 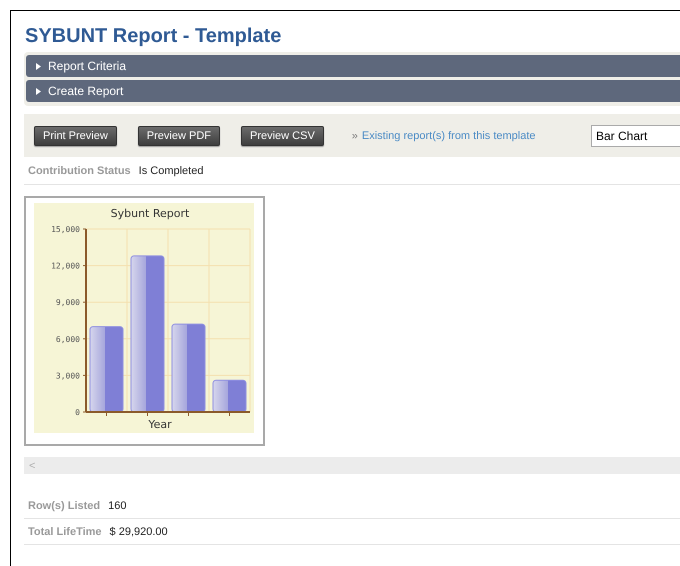 What do you see at coordinates (86, 91) in the screenshot?
I see `section-label: Create Report` at bounding box center [86, 91].